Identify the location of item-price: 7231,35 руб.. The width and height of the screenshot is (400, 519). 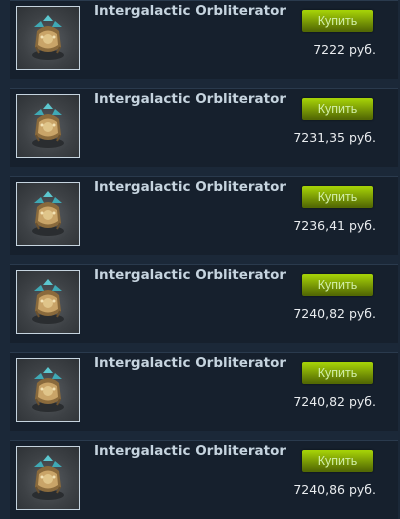
(334, 137).